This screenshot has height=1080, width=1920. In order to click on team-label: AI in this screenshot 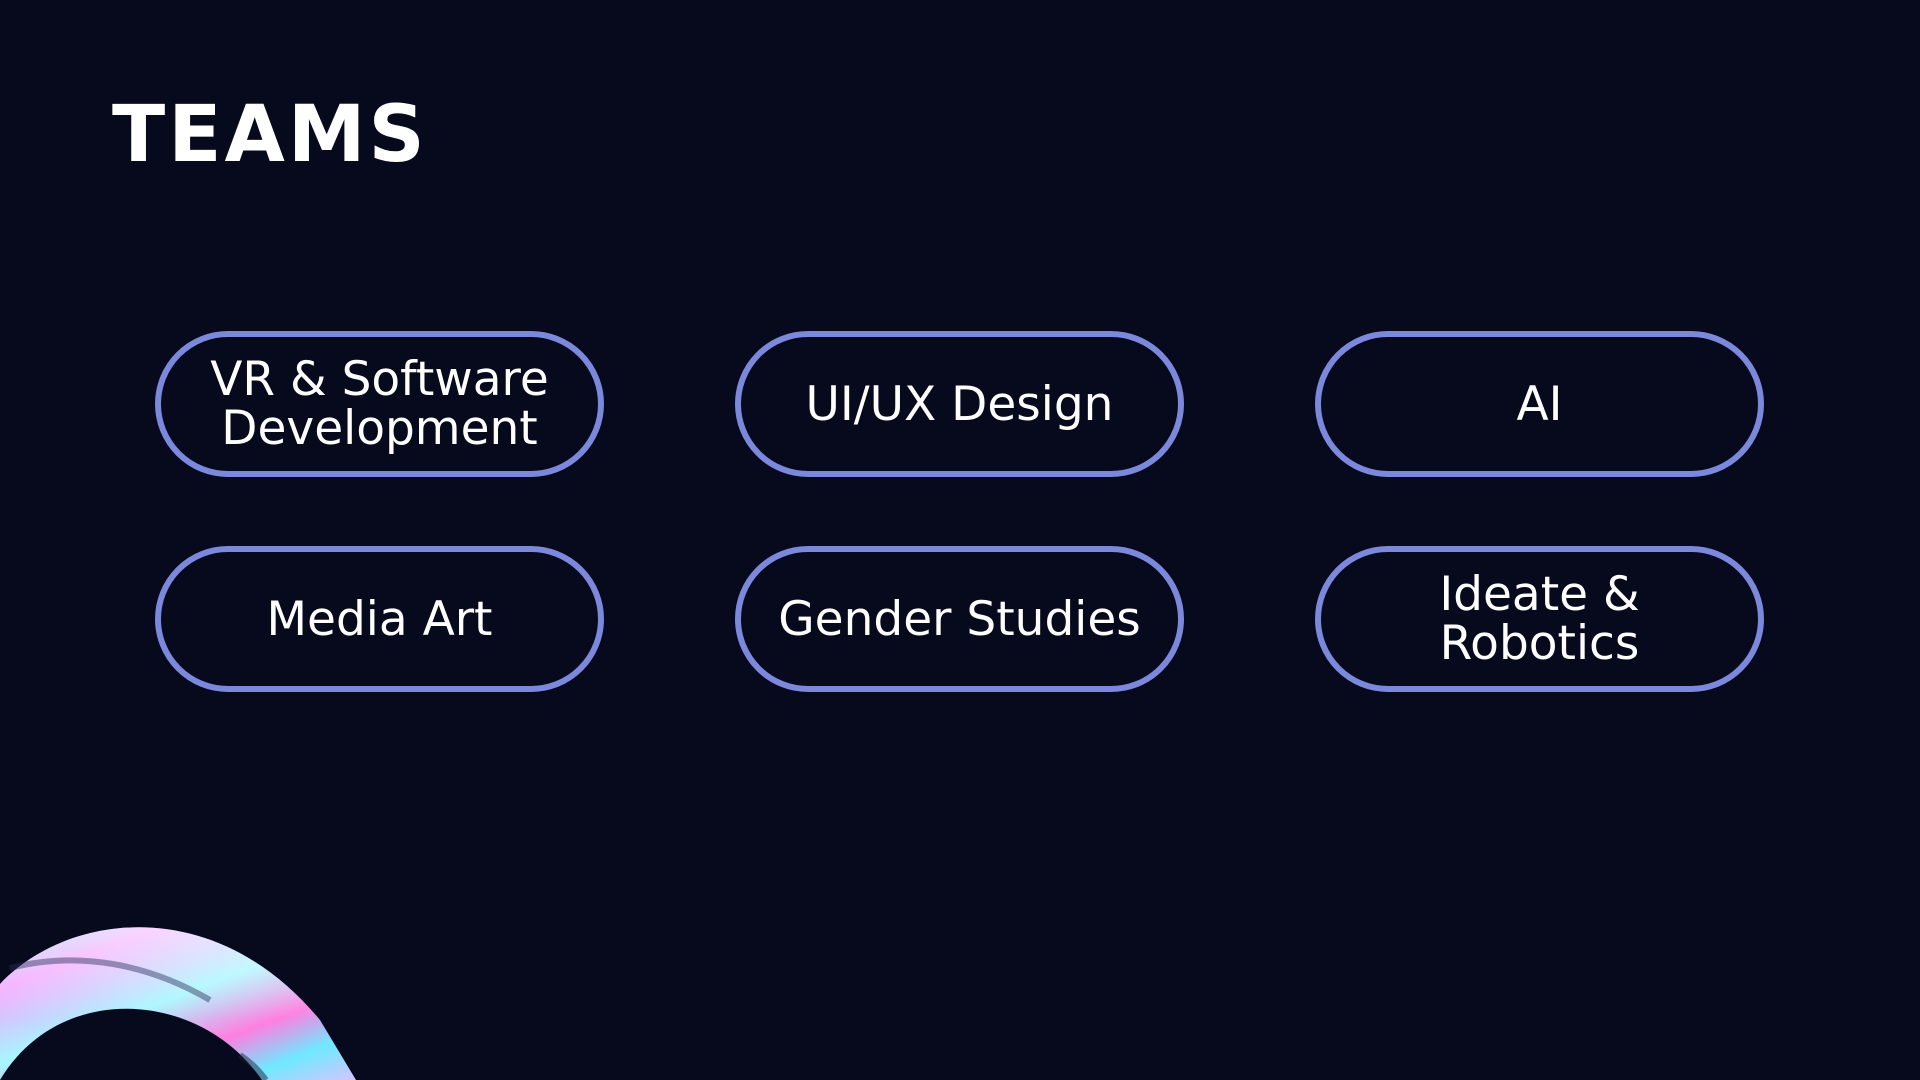, I will do `click(1539, 404)`.